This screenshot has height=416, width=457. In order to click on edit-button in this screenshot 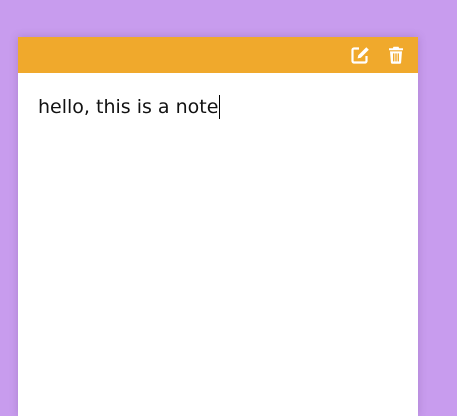, I will do `click(360, 55)`.